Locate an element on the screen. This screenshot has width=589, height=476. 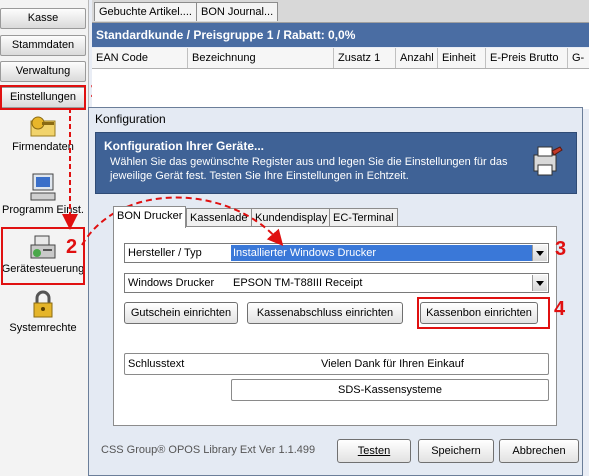
nav-verwaltung-button: Verwaltung is located at coordinates (43, 71).